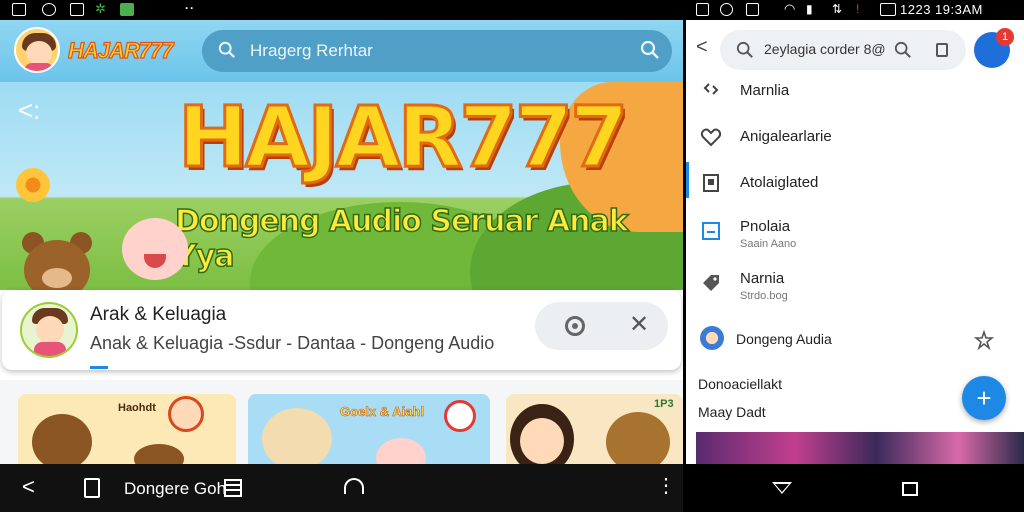  What do you see at coordinates (233, 488) in the screenshot?
I see `menu-icon` at bounding box center [233, 488].